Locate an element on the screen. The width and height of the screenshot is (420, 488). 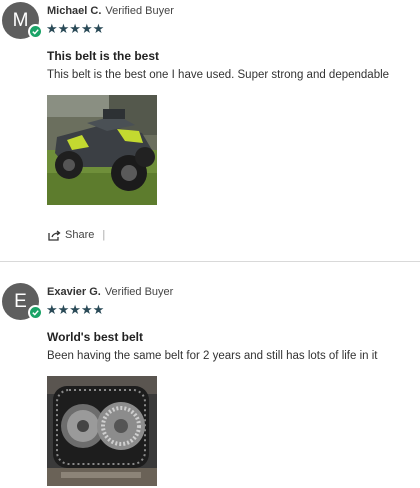
review-title: World's best belt is located at coordinates (95, 337).